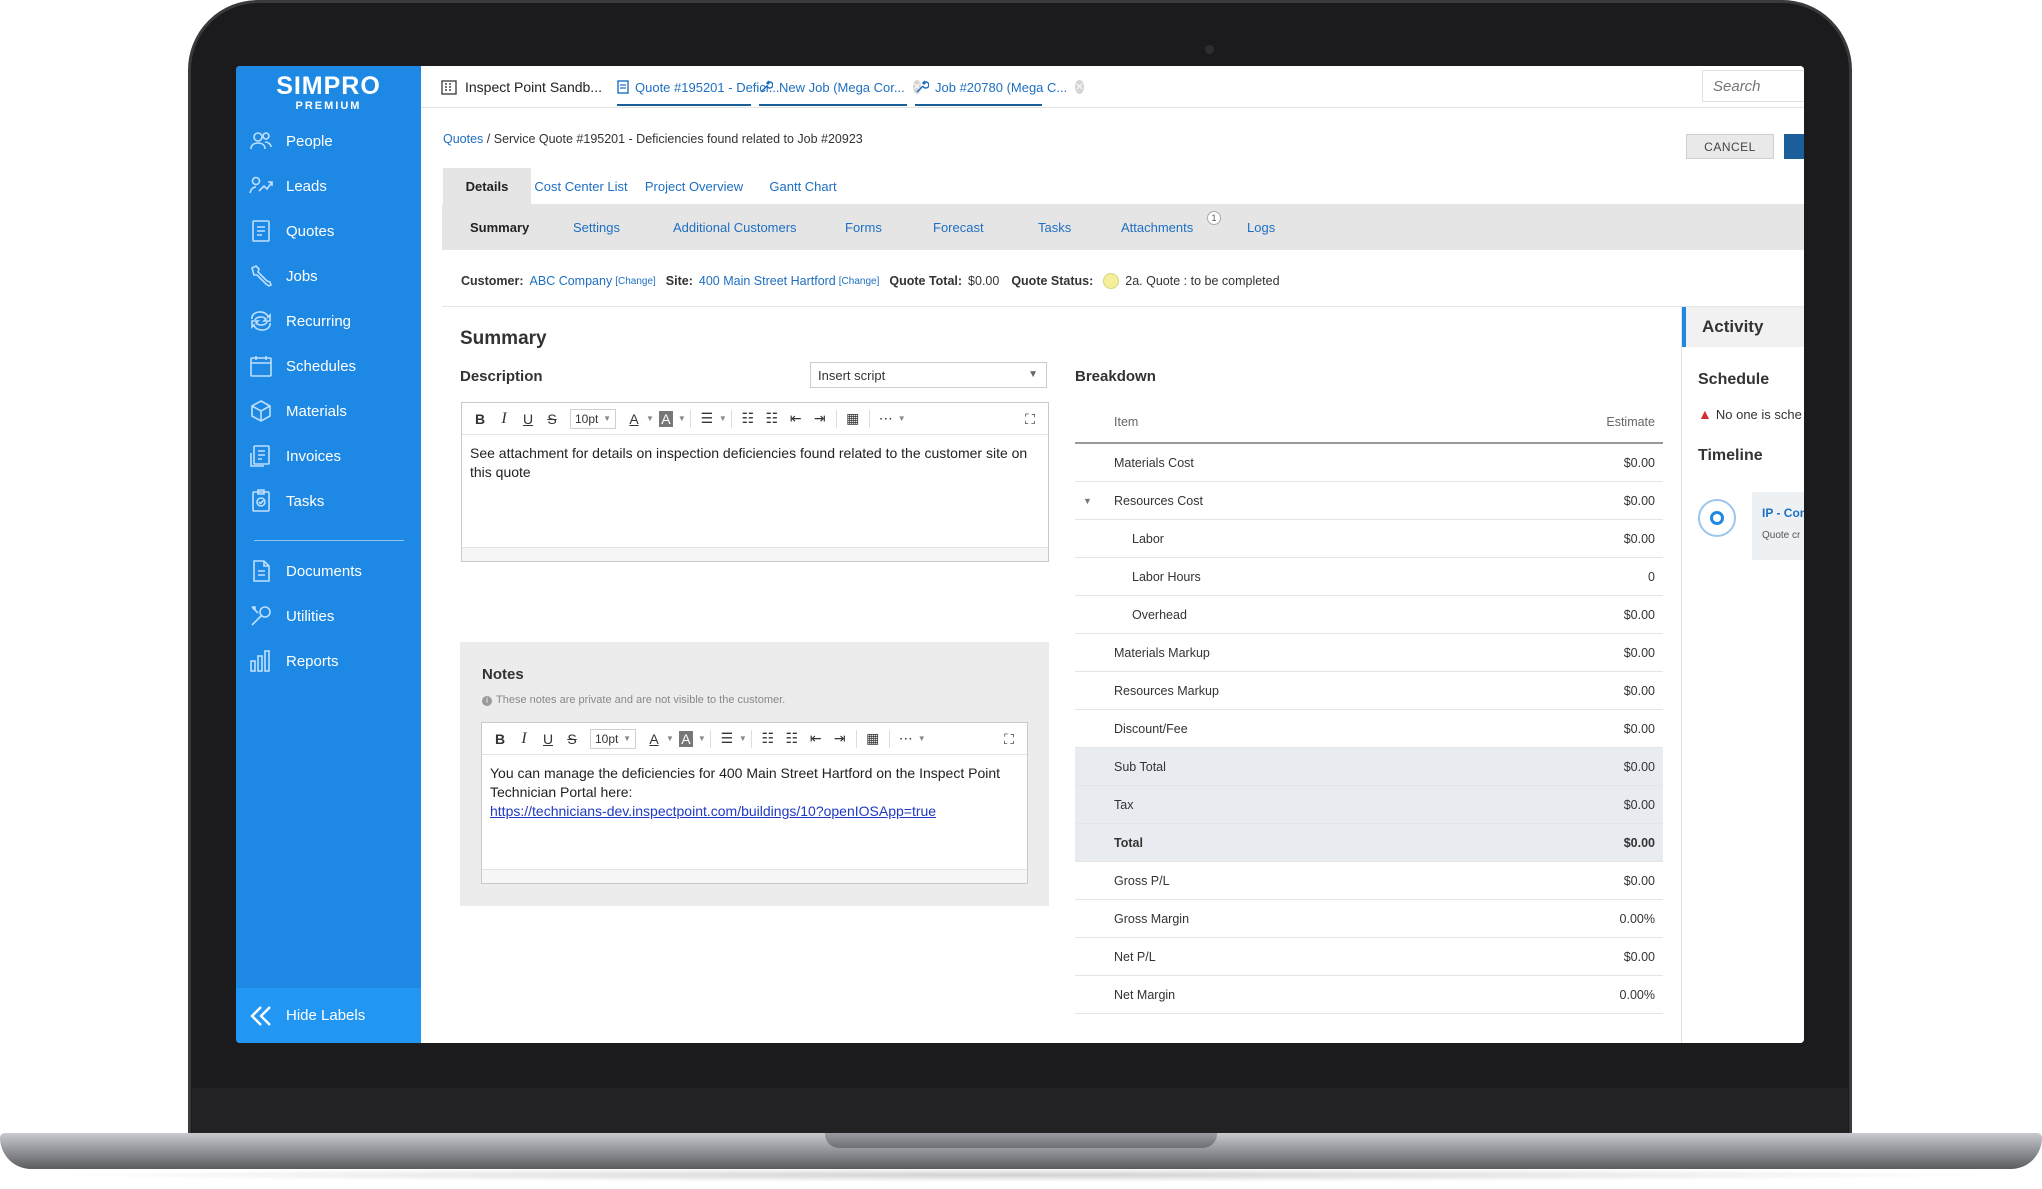  I want to click on close-icon: ✕, so click(1079, 87).